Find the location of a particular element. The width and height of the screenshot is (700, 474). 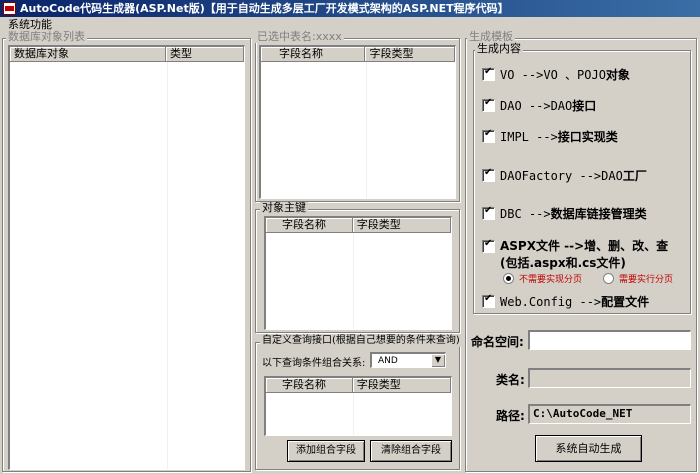

db-objects-group-title: 数据库对象列表 is located at coordinates (46, 36).